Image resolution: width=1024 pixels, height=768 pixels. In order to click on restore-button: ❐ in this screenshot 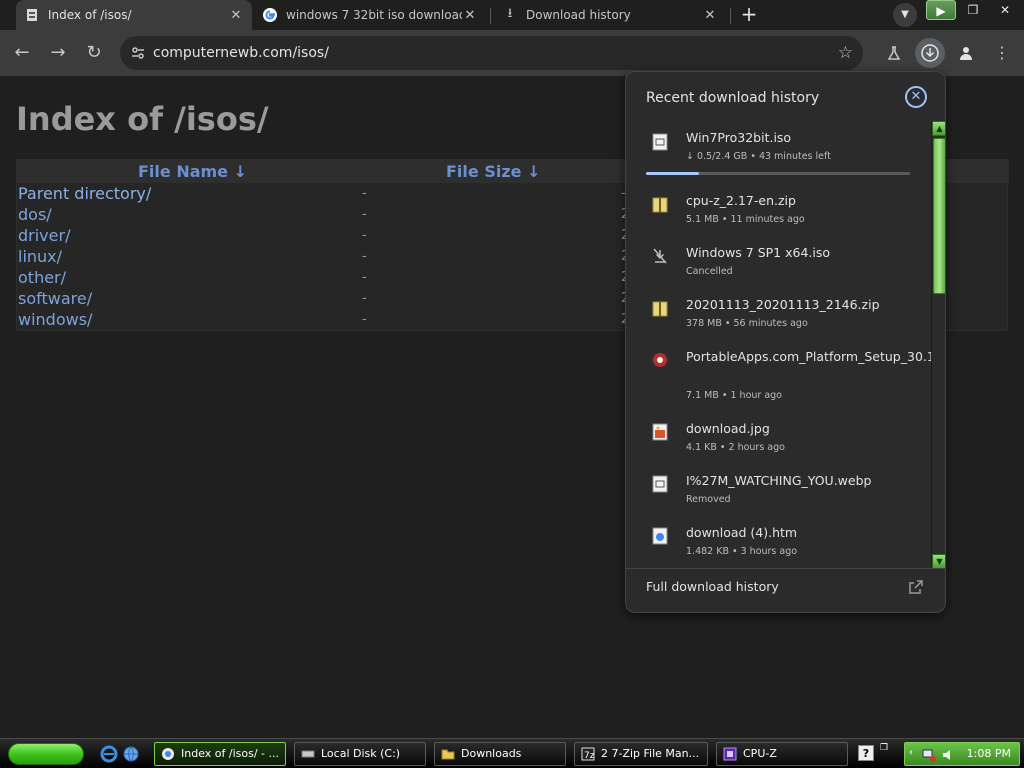, I will do `click(973, 10)`.